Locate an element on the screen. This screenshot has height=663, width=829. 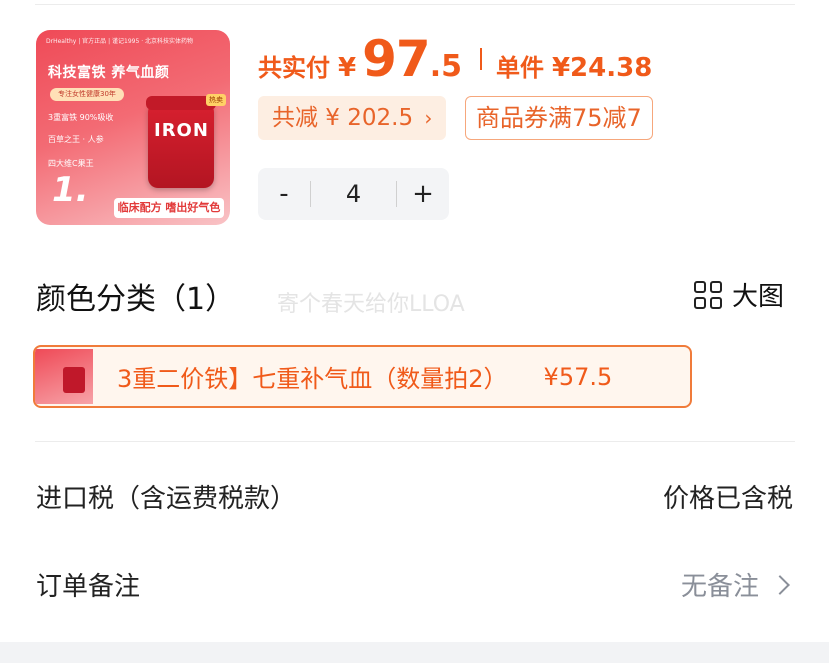
total-discount-chip: 共减 ¥ 202.5 › is located at coordinates (352, 118).